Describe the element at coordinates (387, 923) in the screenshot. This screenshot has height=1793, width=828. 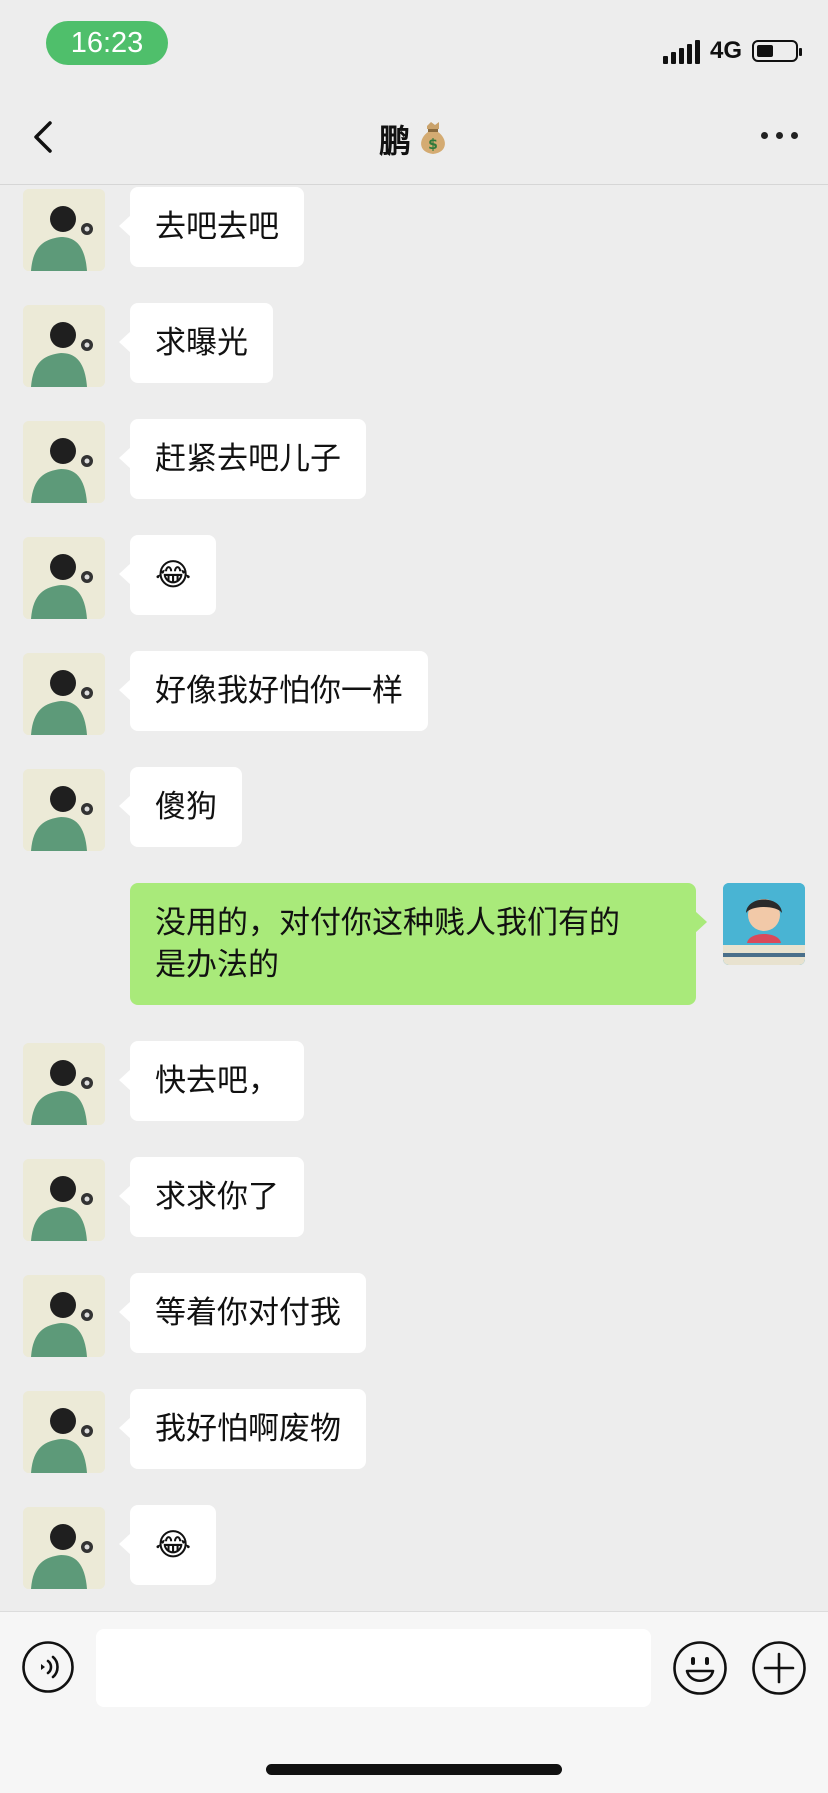
I see `message-text-line: 没用的，对付你这种贱人我们有的` at that location.